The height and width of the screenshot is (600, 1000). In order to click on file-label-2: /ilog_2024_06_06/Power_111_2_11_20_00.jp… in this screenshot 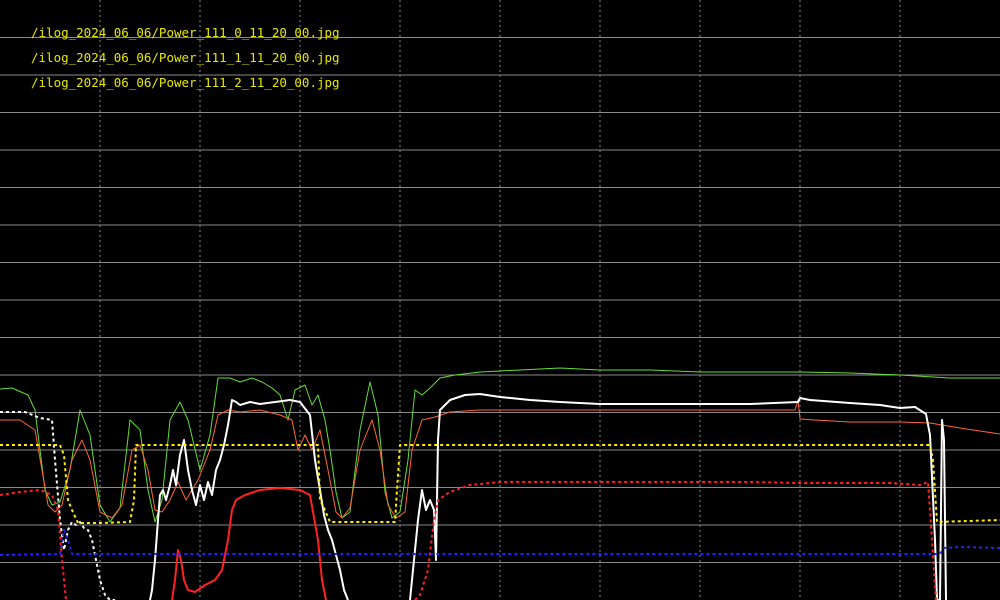, I will do `click(185, 82)`.